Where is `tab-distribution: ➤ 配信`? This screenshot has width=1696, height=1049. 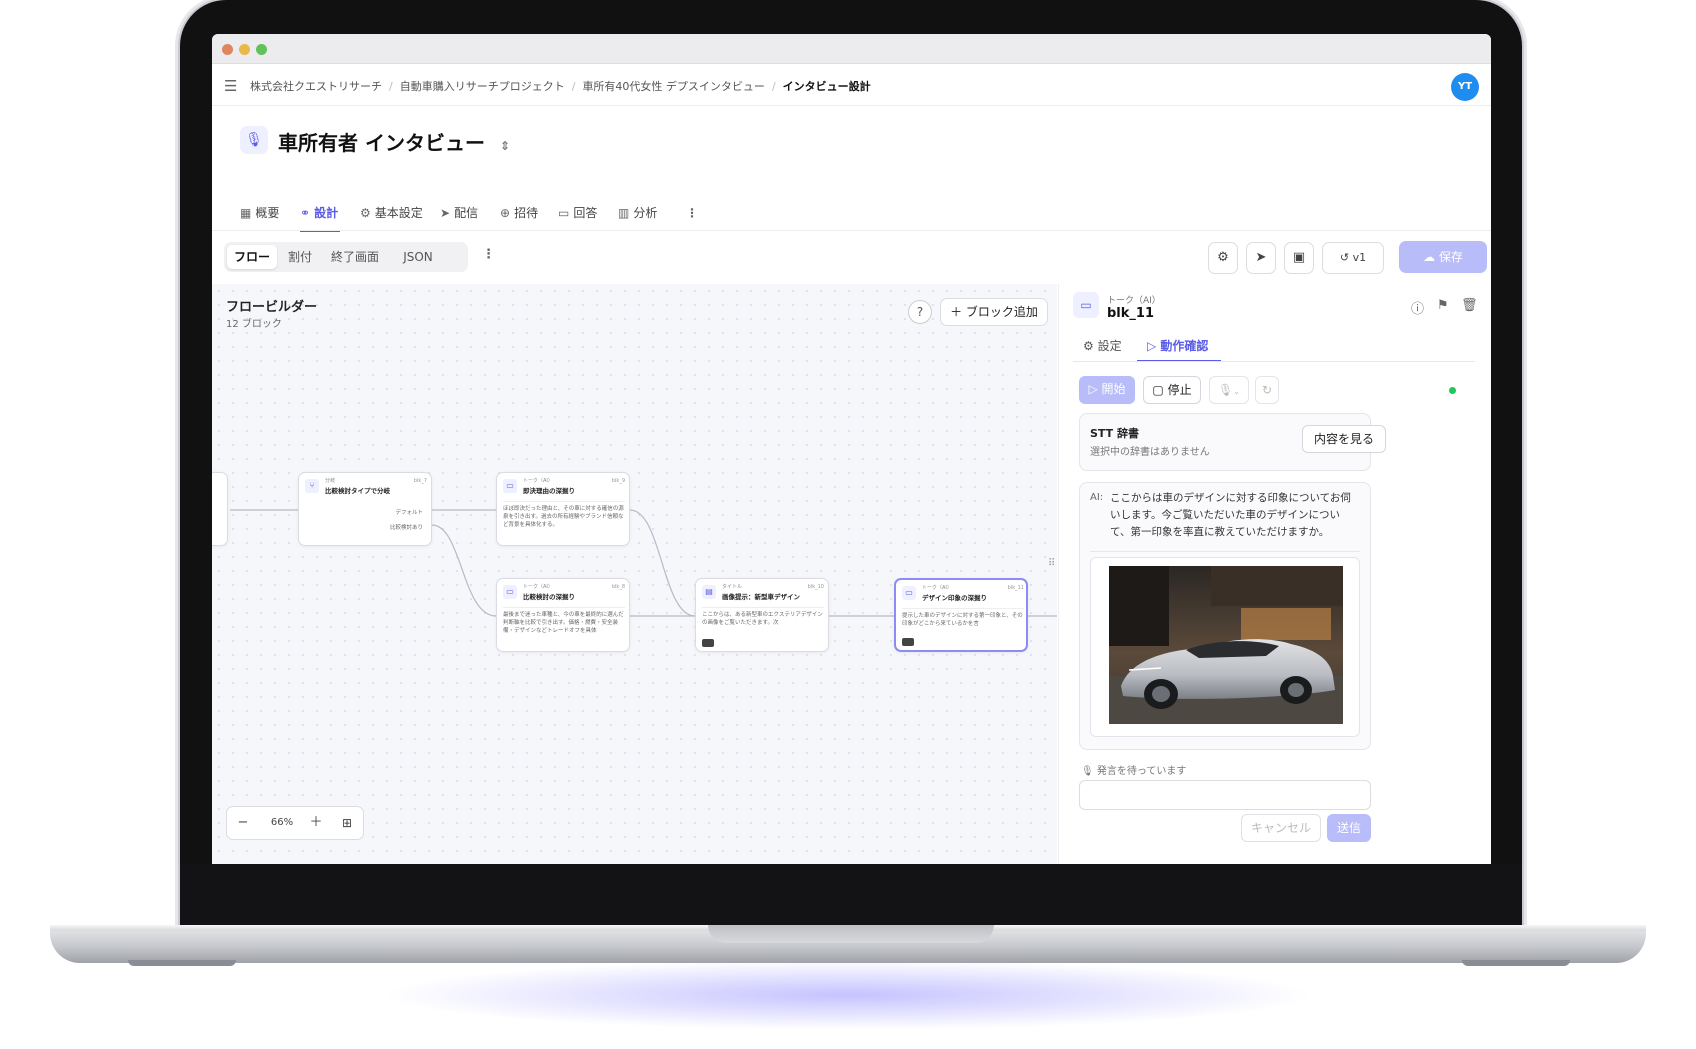 tab-distribution: ➤ 配信 is located at coordinates (459, 216).